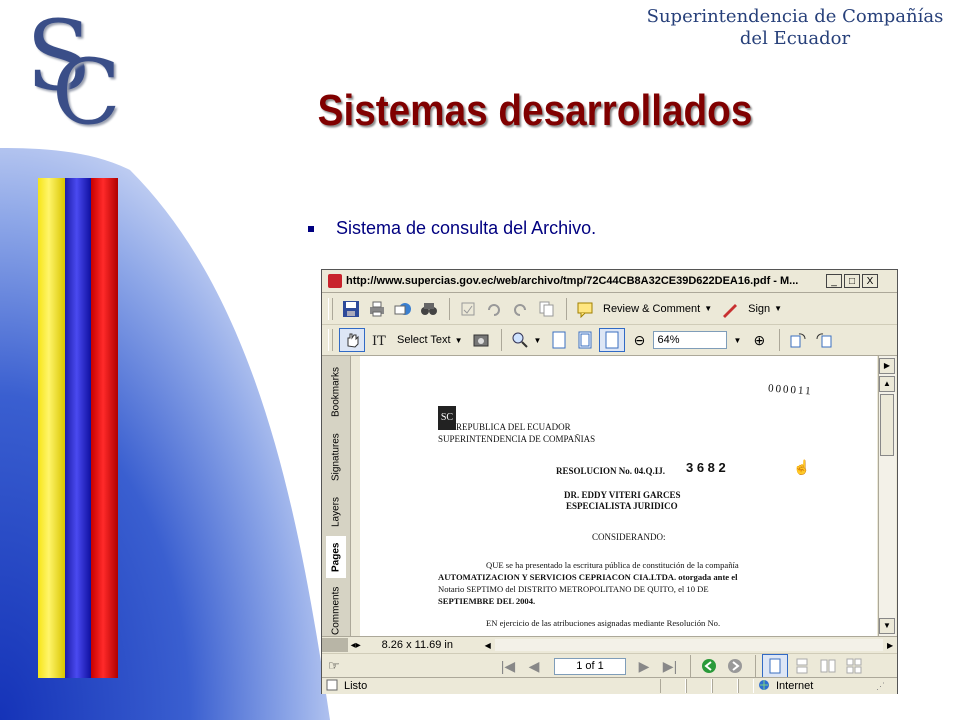 This screenshot has width=960, height=720. Describe the element at coordinates (887, 496) in the screenshot. I see `vertical-scrollbar: ▶ ▲ ▼` at that location.